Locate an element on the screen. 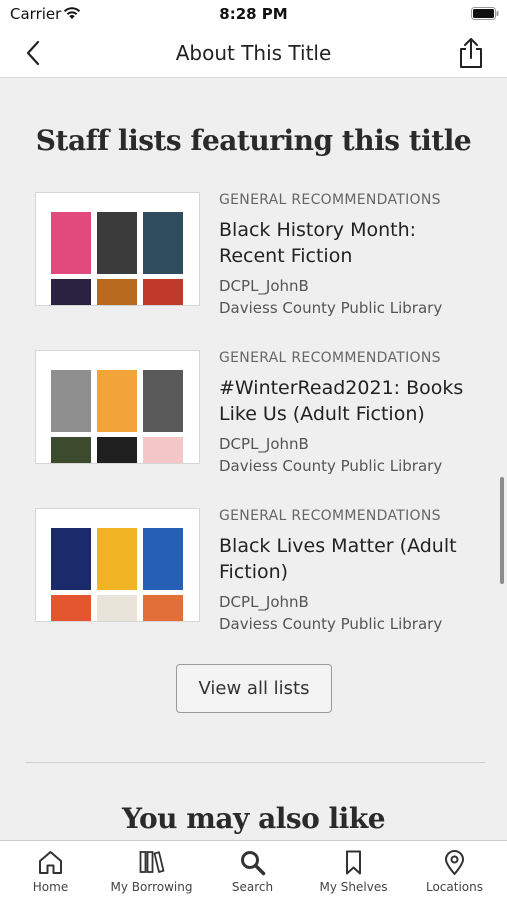 The image size is (507, 900). tab-search: Search is located at coordinates (252, 870).